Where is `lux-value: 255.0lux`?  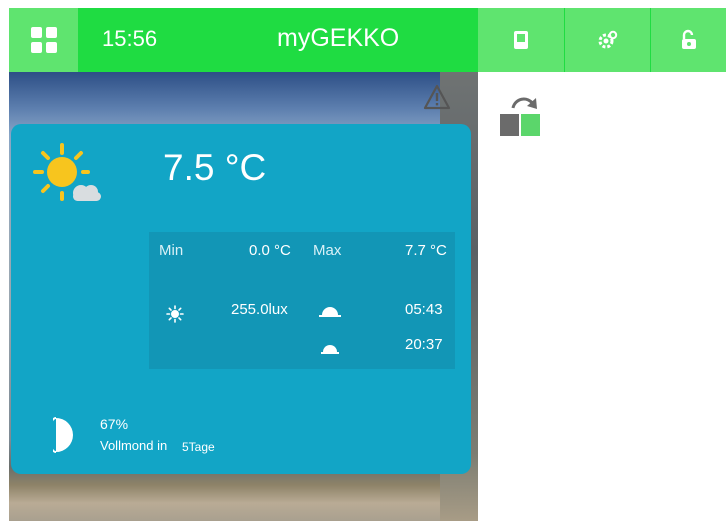
lux-value: 255.0lux is located at coordinates (259, 309).